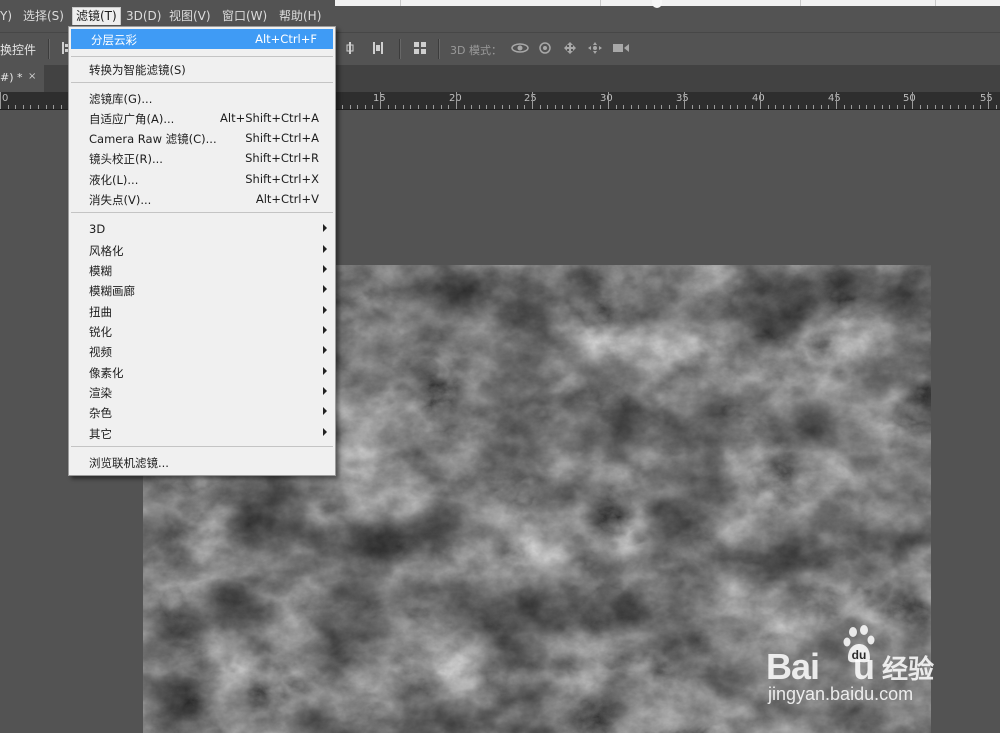  I want to click on ruler-label: 55, so click(986, 98).